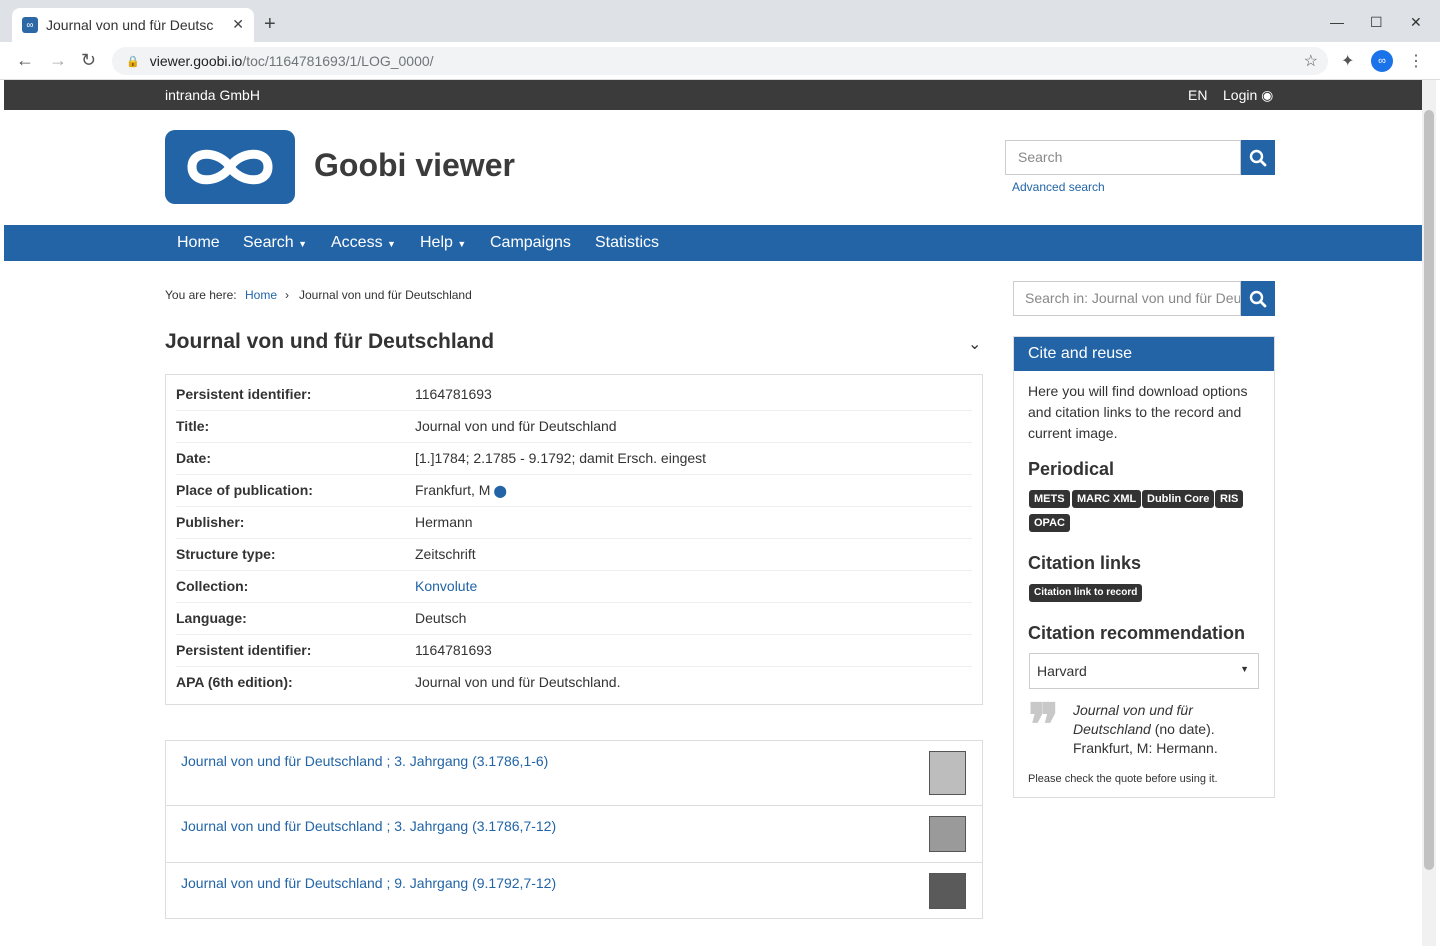 The image size is (1440, 950). I want to click on extensions-icon: ✦, so click(1347, 61).